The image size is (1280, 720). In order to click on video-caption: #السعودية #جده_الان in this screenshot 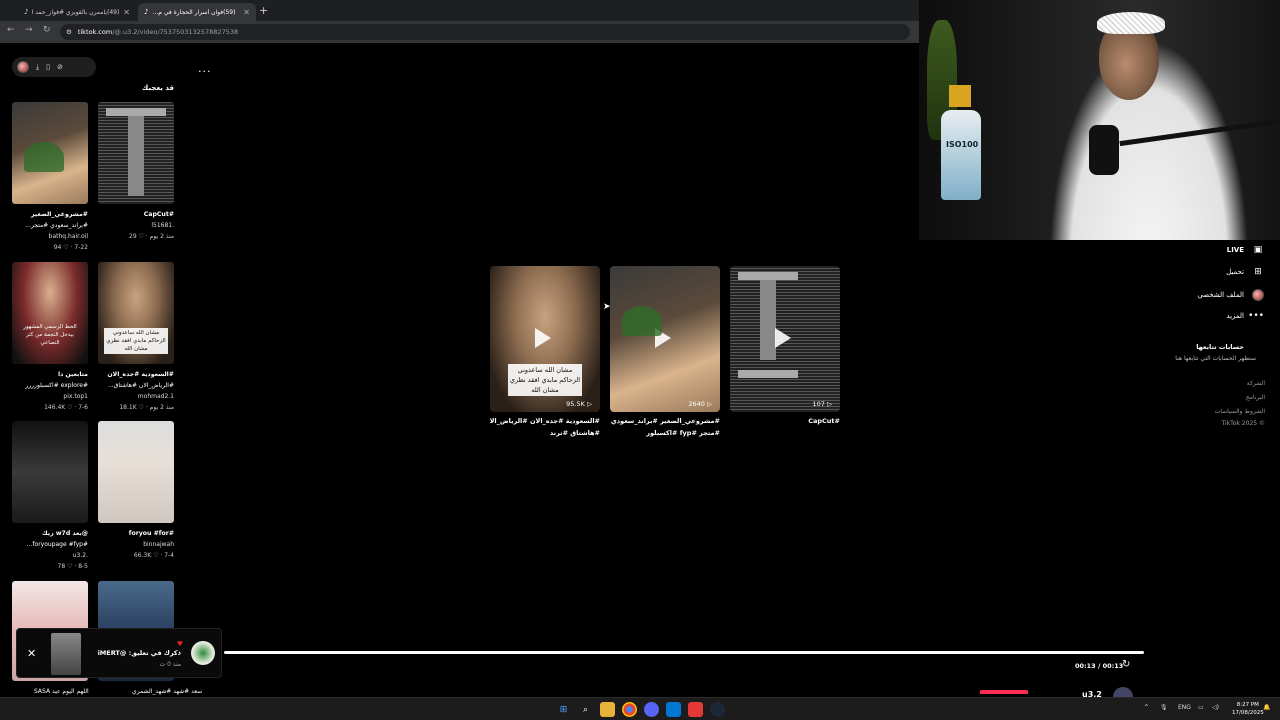, I will do `click(140, 374)`.